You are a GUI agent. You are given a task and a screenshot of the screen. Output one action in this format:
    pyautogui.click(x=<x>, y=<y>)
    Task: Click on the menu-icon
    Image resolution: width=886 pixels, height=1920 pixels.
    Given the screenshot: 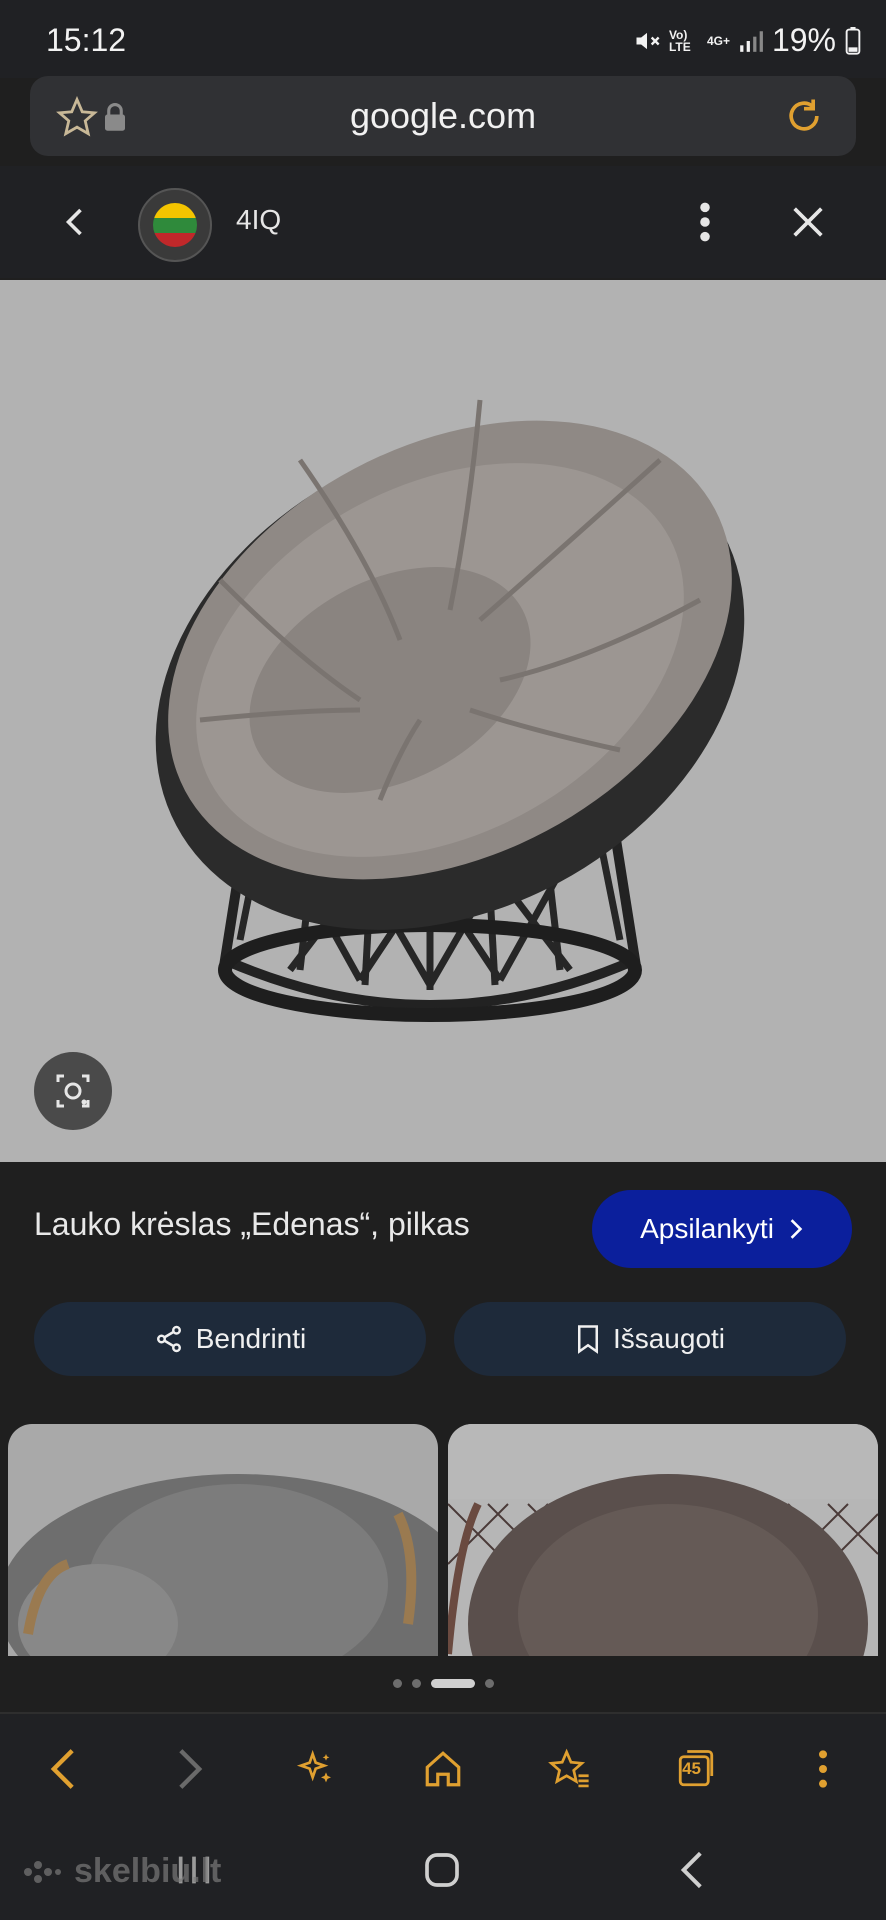 What is the action you would take?
    pyautogui.click(x=822, y=1769)
    